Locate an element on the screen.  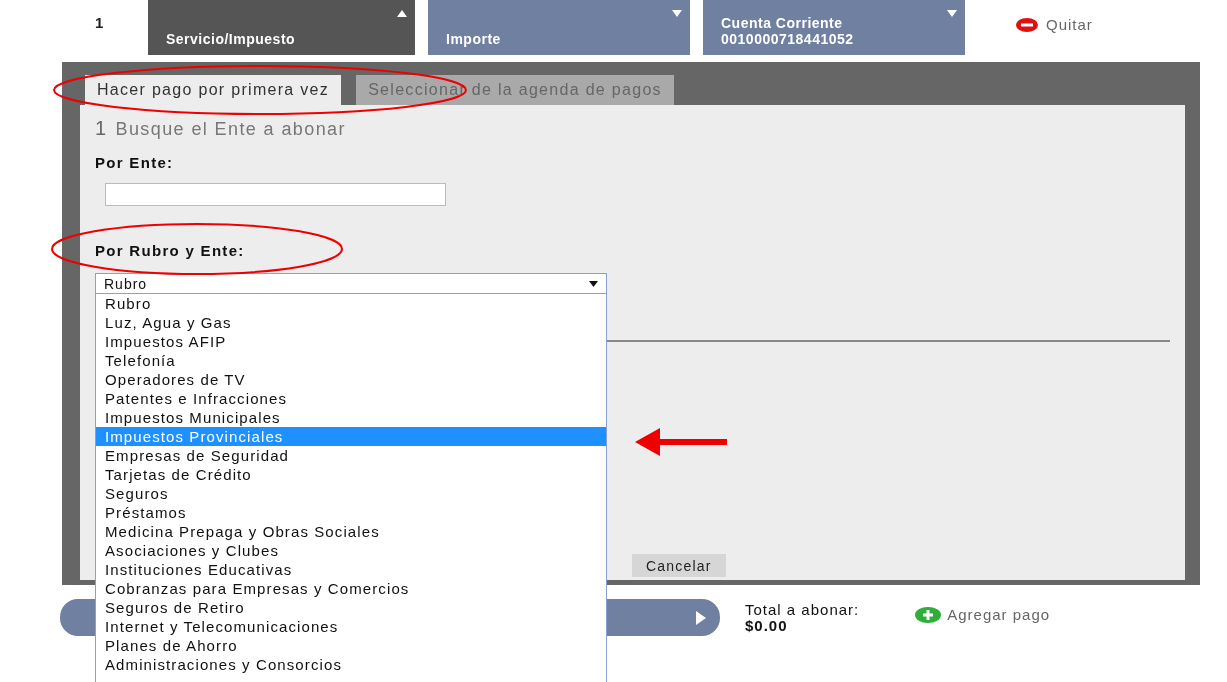
add-payment-button: Agregar pago is located at coordinates (983, 614).